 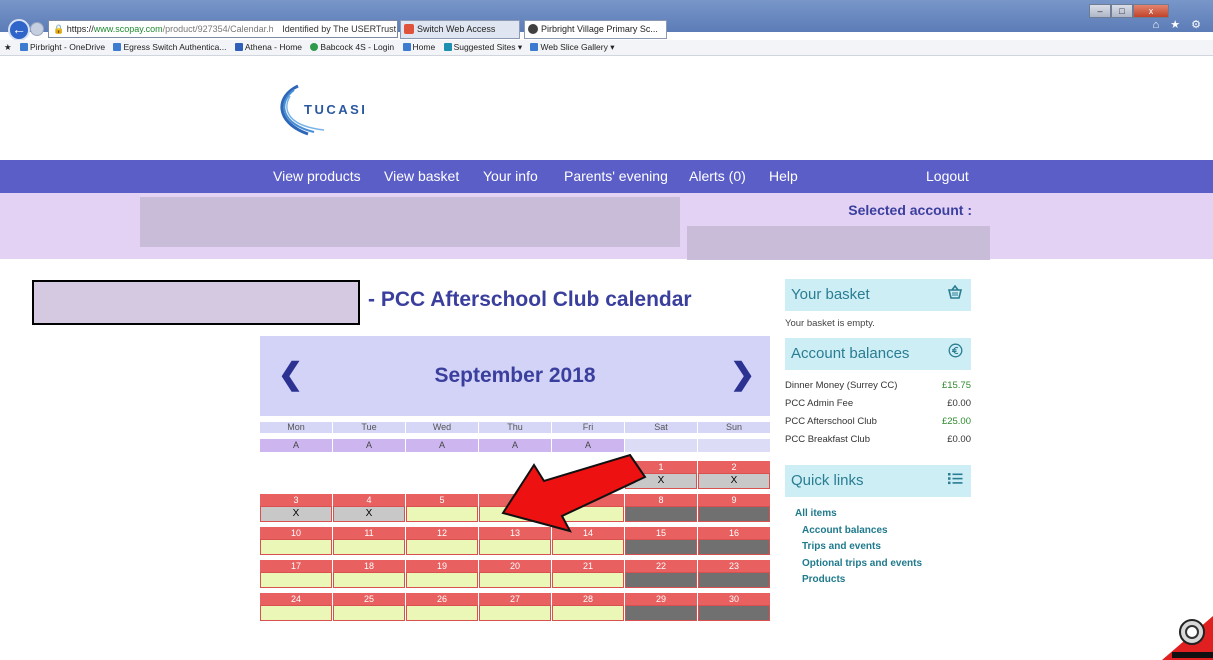 I want to click on nav-logout: Logout, so click(x=947, y=176).